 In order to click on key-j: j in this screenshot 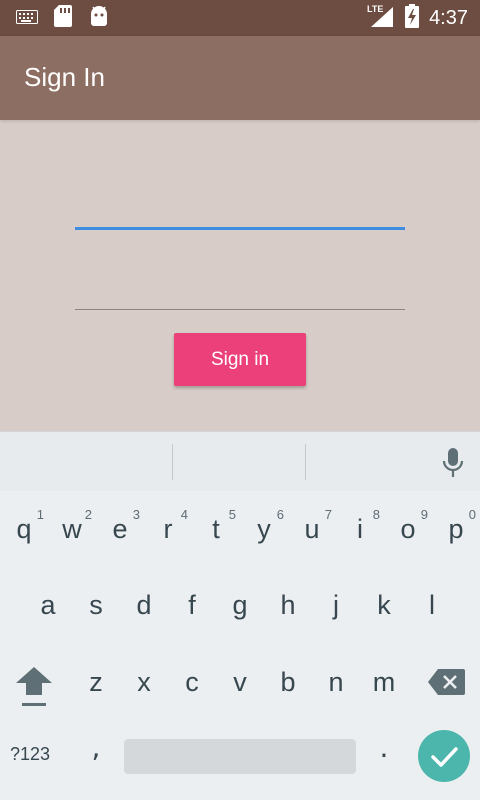, I will do `click(336, 605)`.